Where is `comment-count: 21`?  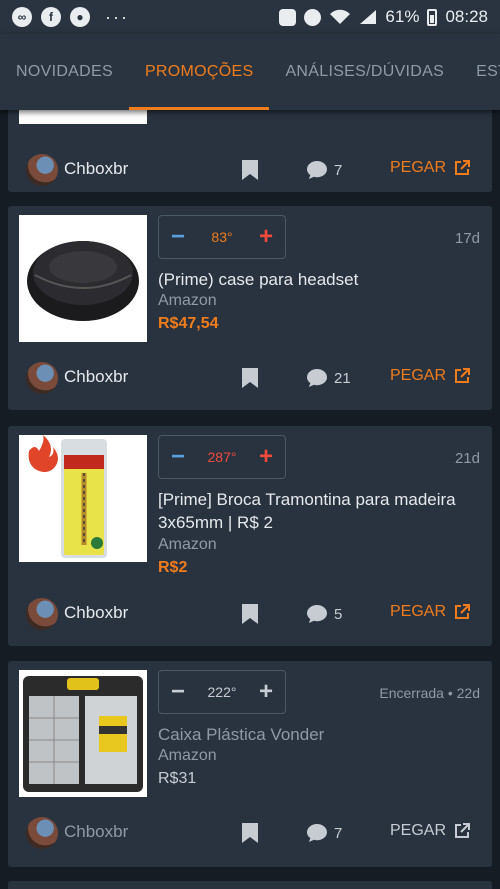 comment-count: 21 is located at coordinates (342, 378).